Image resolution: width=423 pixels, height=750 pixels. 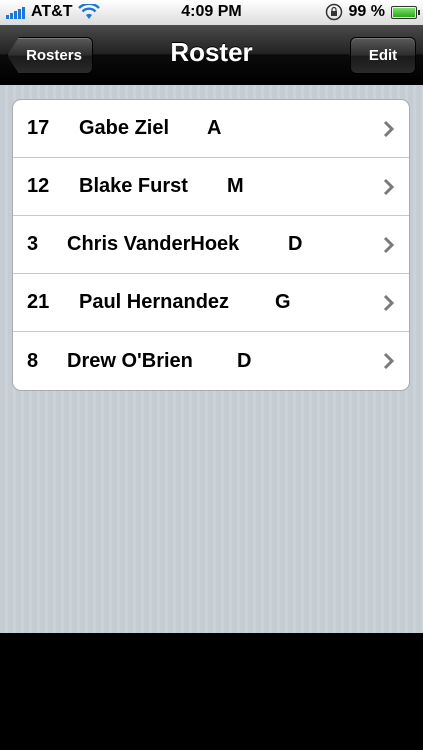 What do you see at coordinates (130, 360) in the screenshot?
I see `player-name: Drew O'Brien` at bounding box center [130, 360].